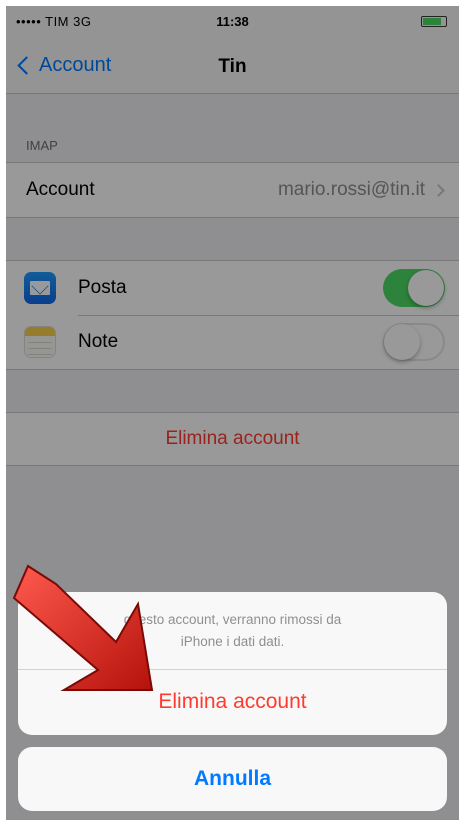 The width and height of the screenshot is (465, 826). I want to click on arrow-pointer-icon, so click(83, 627).